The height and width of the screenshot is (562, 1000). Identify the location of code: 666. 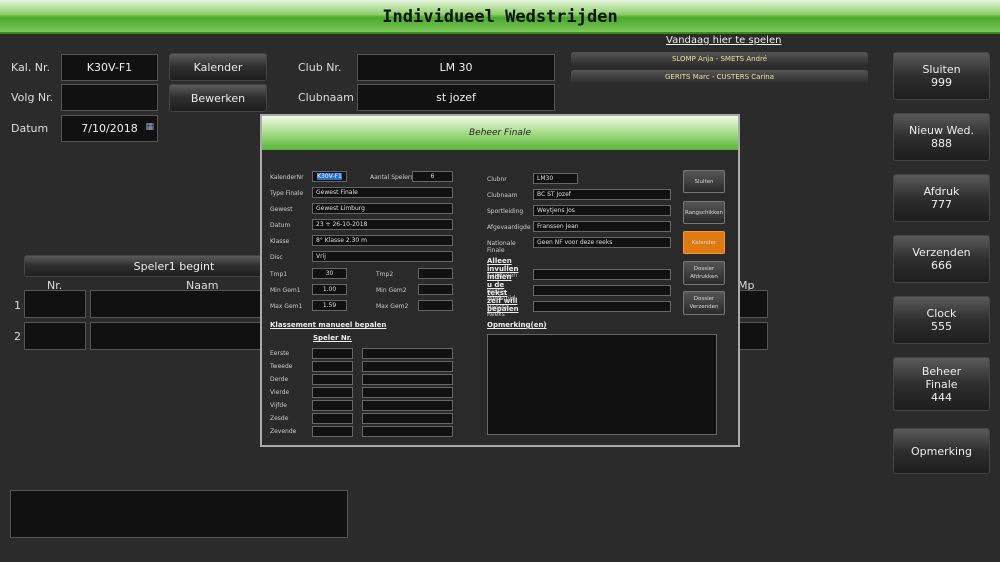
(941, 265).